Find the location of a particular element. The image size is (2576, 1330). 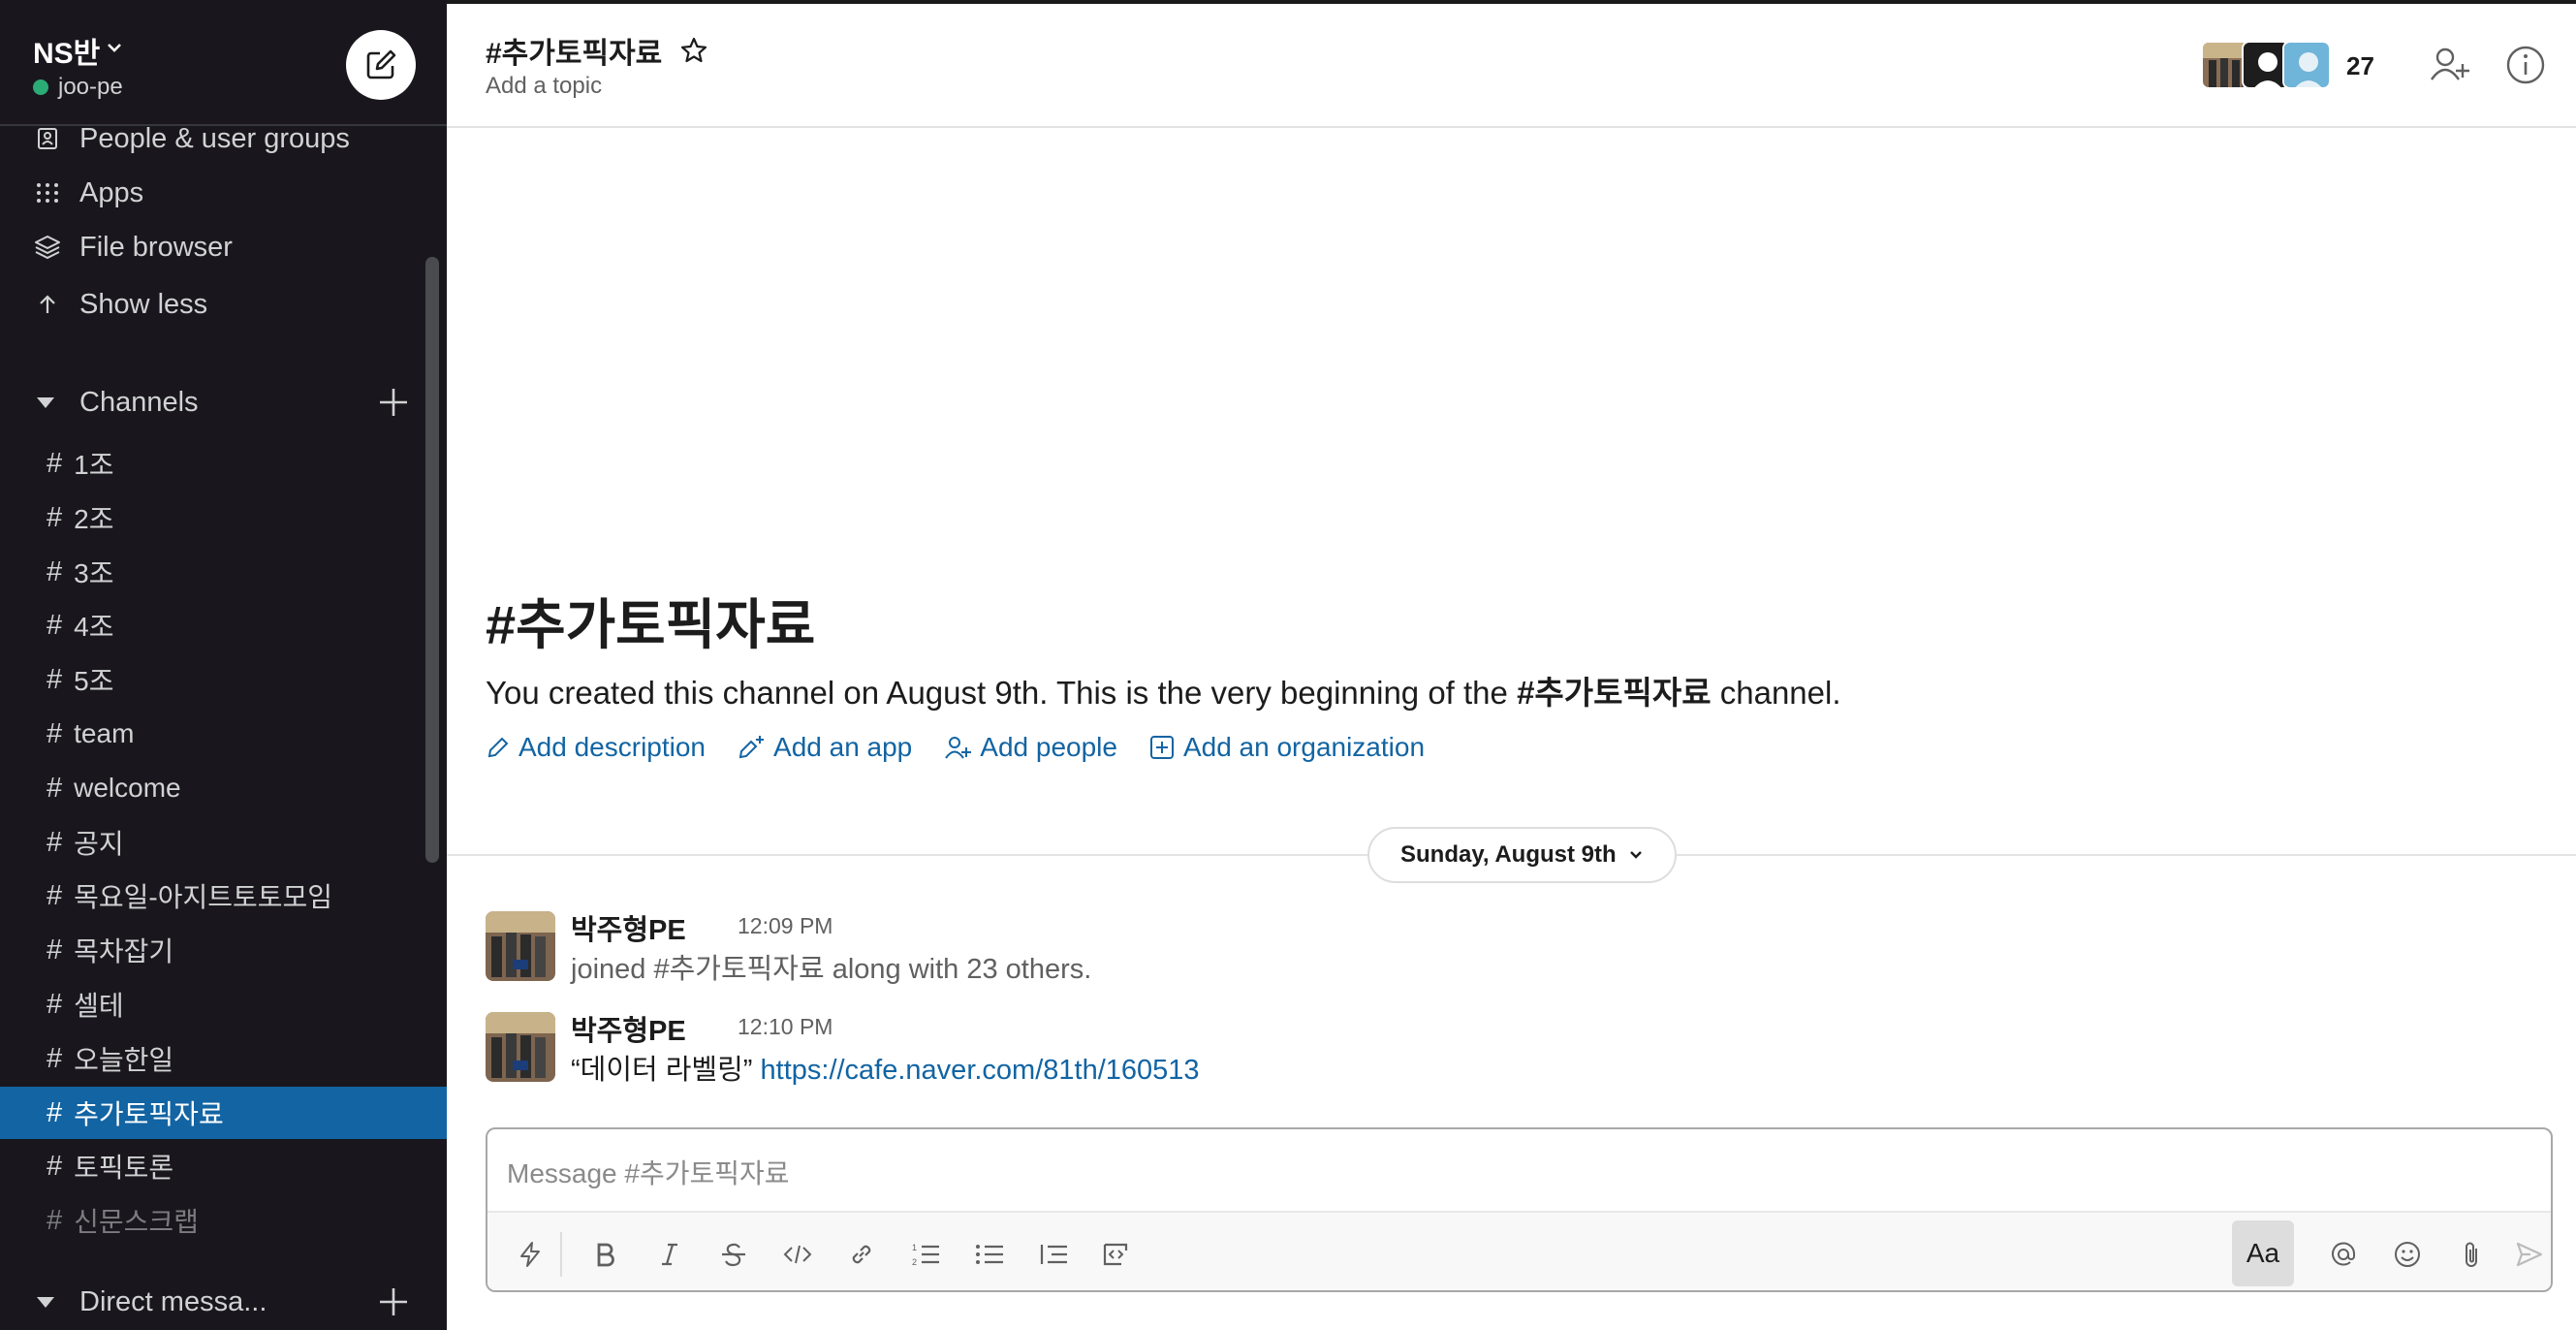

ordered-list-button: 12 is located at coordinates (925, 1254).